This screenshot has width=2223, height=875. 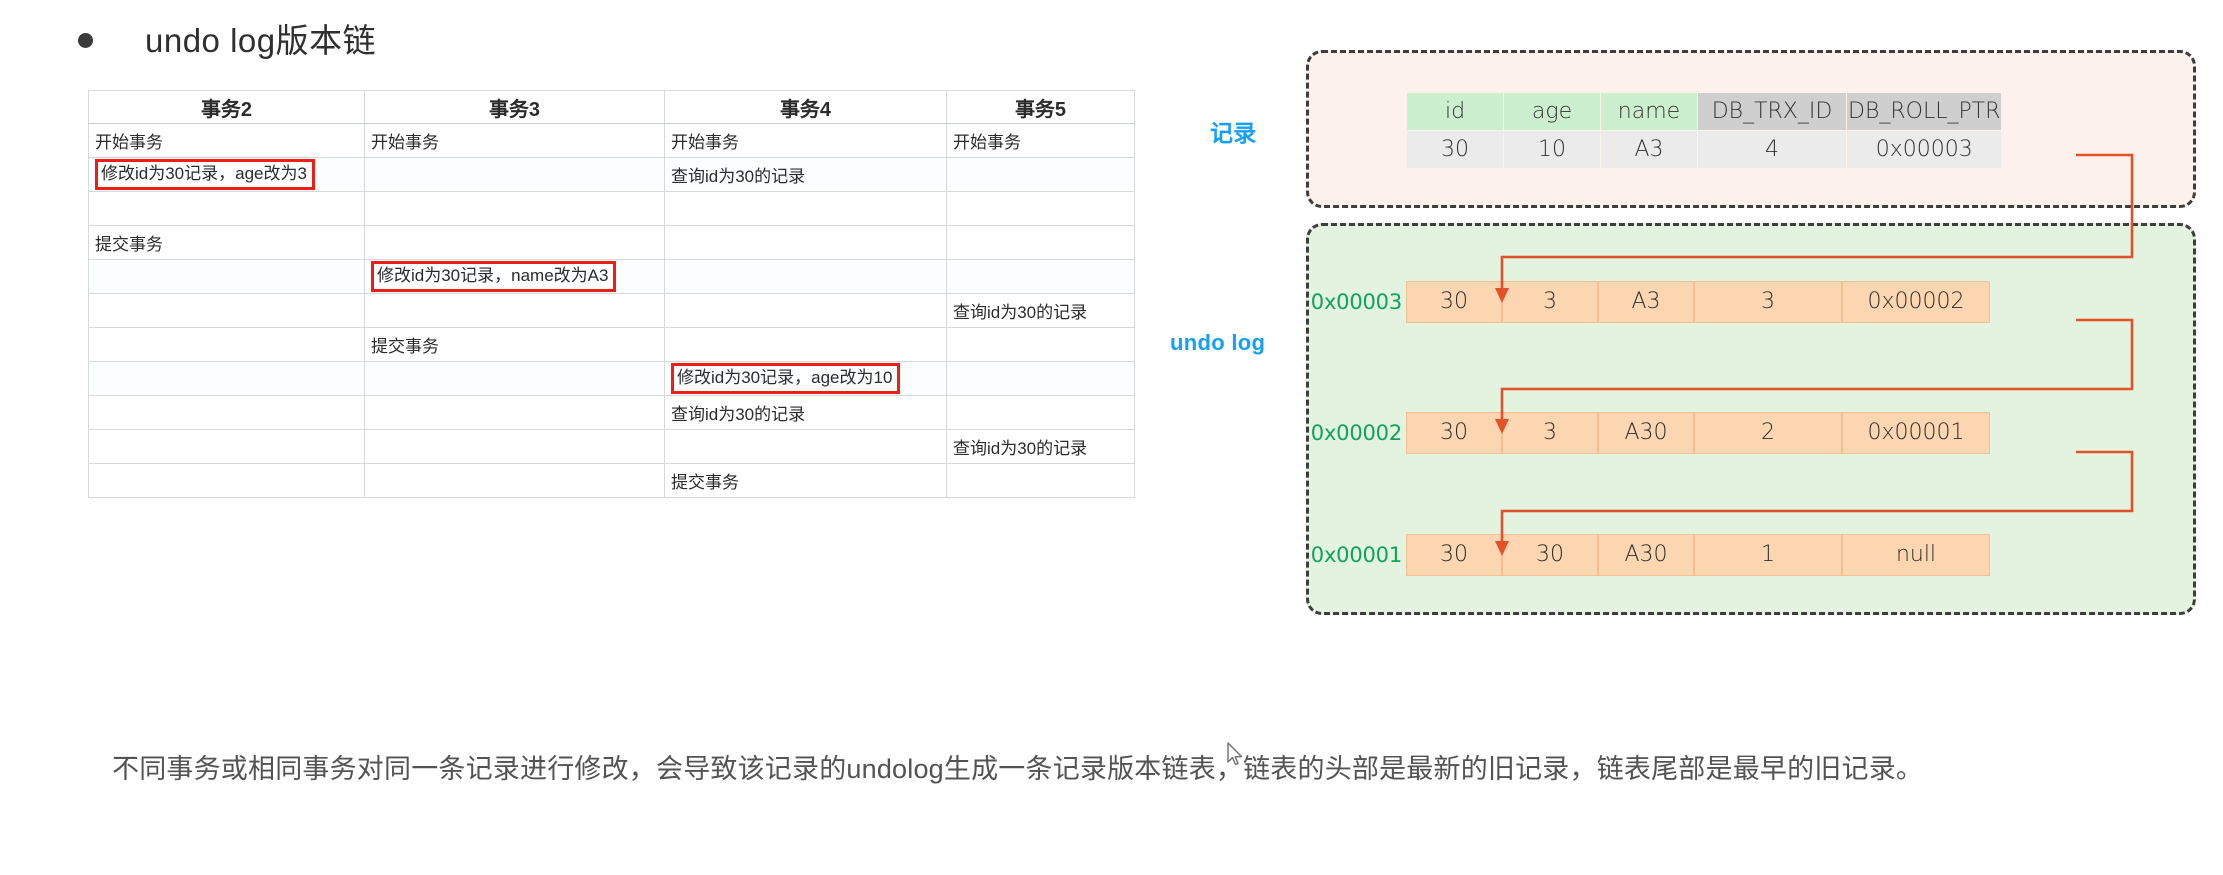 I want to click on undo-node-cells: 30 3 A3 3 0x00002, so click(x=1698, y=302).